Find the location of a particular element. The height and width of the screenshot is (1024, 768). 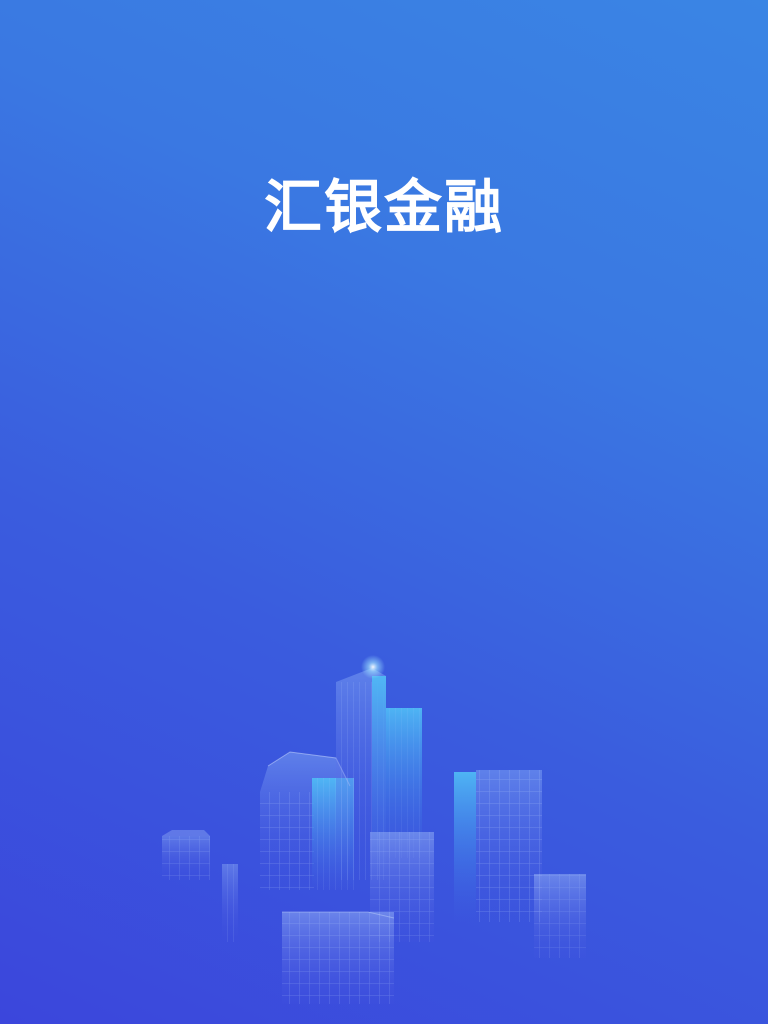

building-thin-tower is located at coordinates (230, 903).